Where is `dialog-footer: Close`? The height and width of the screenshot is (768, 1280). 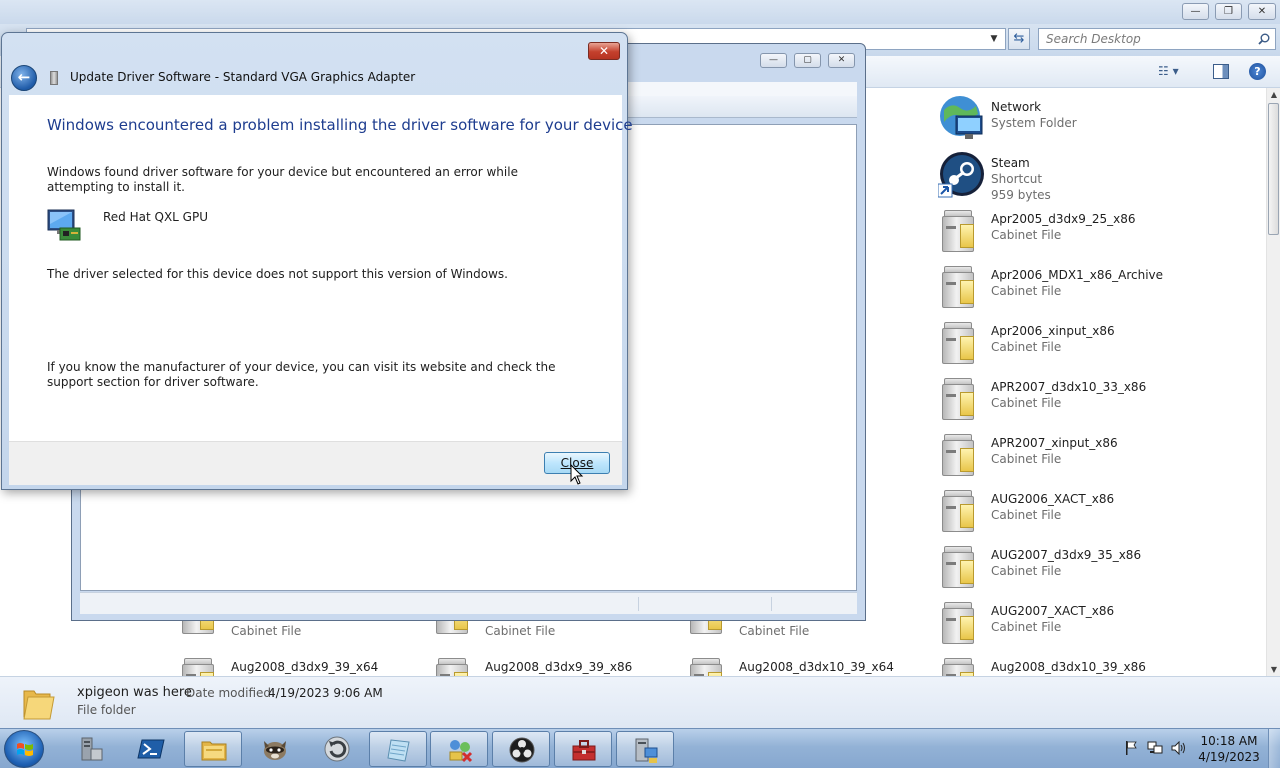 dialog-footer: Close is located at coordinates (315, 463).